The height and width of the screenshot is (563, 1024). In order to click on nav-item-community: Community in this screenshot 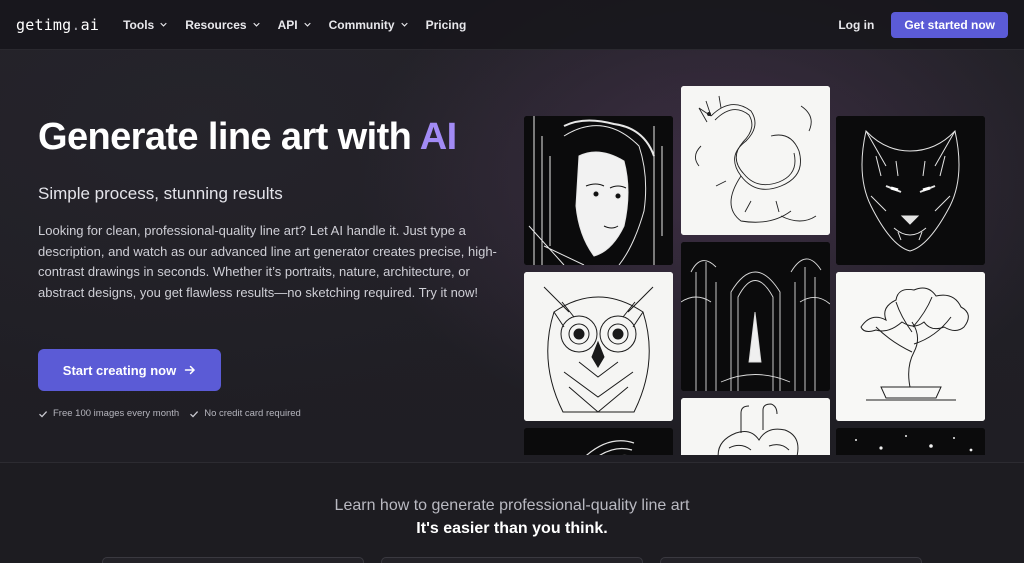, I will do `click(368, 25)`.